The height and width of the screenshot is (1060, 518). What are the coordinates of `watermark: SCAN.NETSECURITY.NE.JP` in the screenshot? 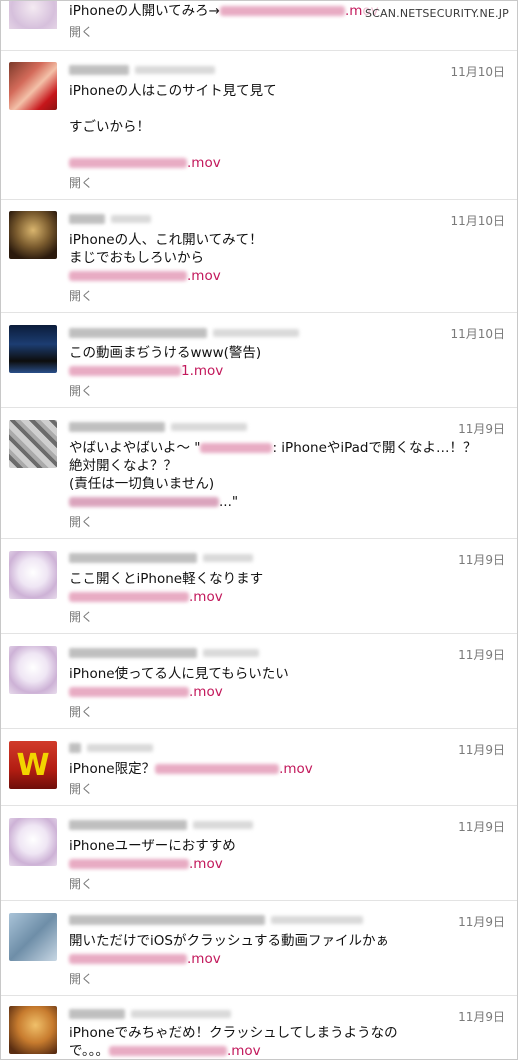 It's located at (436, 13).